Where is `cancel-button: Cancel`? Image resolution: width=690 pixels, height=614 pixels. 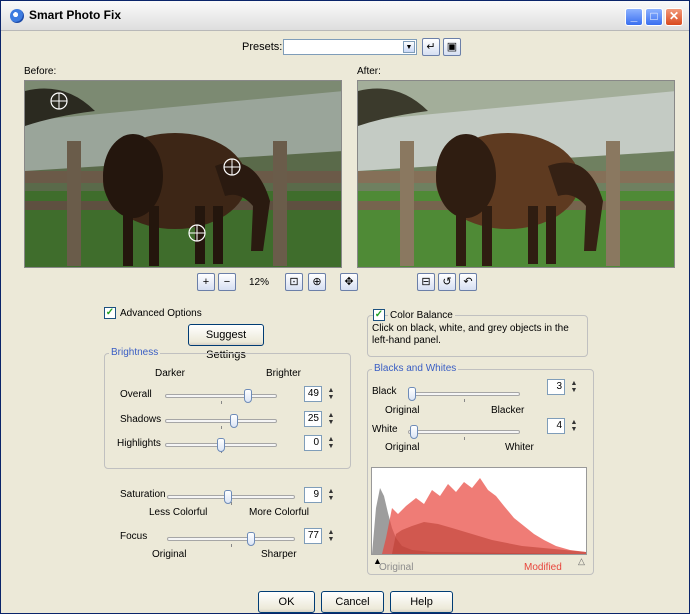 cancel-button: Cancel is located at coordinates (352, 602).